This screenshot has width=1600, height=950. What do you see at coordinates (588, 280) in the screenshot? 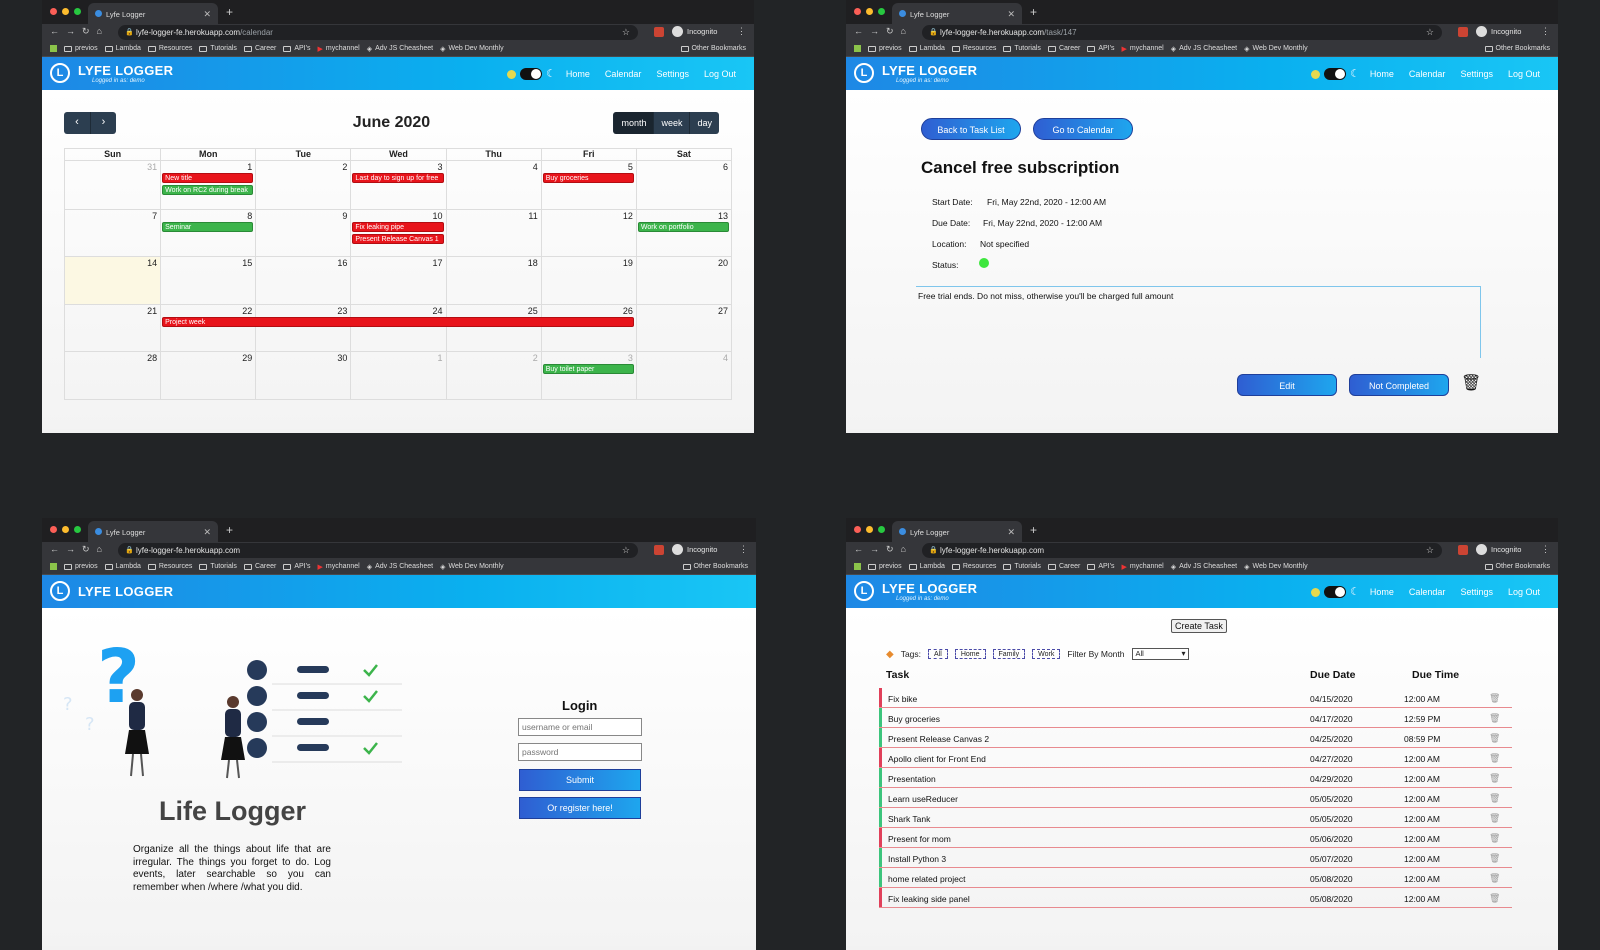
I see `day-cell: 19` at bounding box center [588, 280].